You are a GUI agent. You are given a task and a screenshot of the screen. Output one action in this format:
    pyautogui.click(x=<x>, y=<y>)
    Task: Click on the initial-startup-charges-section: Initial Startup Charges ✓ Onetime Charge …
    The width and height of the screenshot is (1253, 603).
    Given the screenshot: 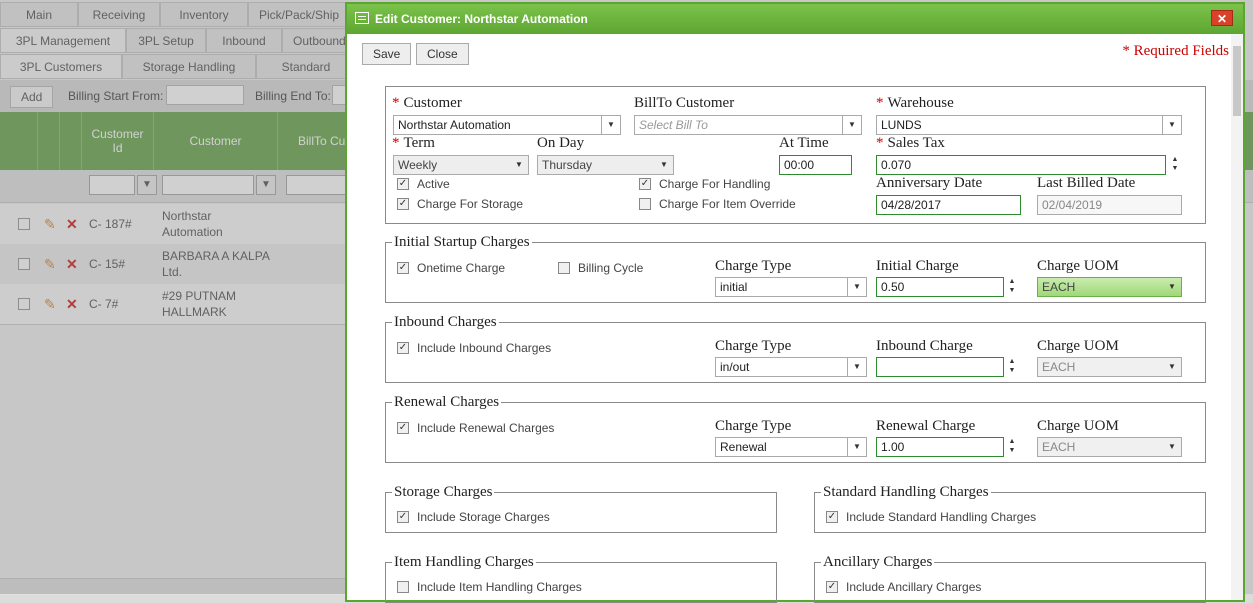 What is the action you would take?
    pyautogui.click(x=795, y=268)
    